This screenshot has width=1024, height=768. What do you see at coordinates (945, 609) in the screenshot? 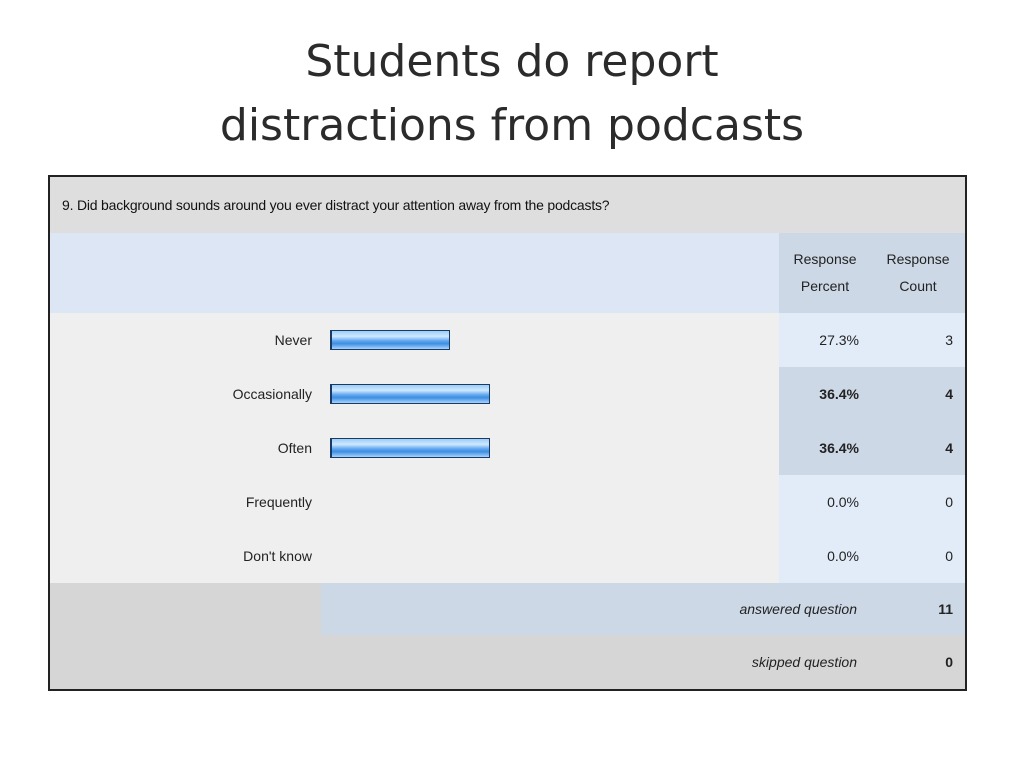
I see `answered-question-count: 11` at bounding box center [945, 609].